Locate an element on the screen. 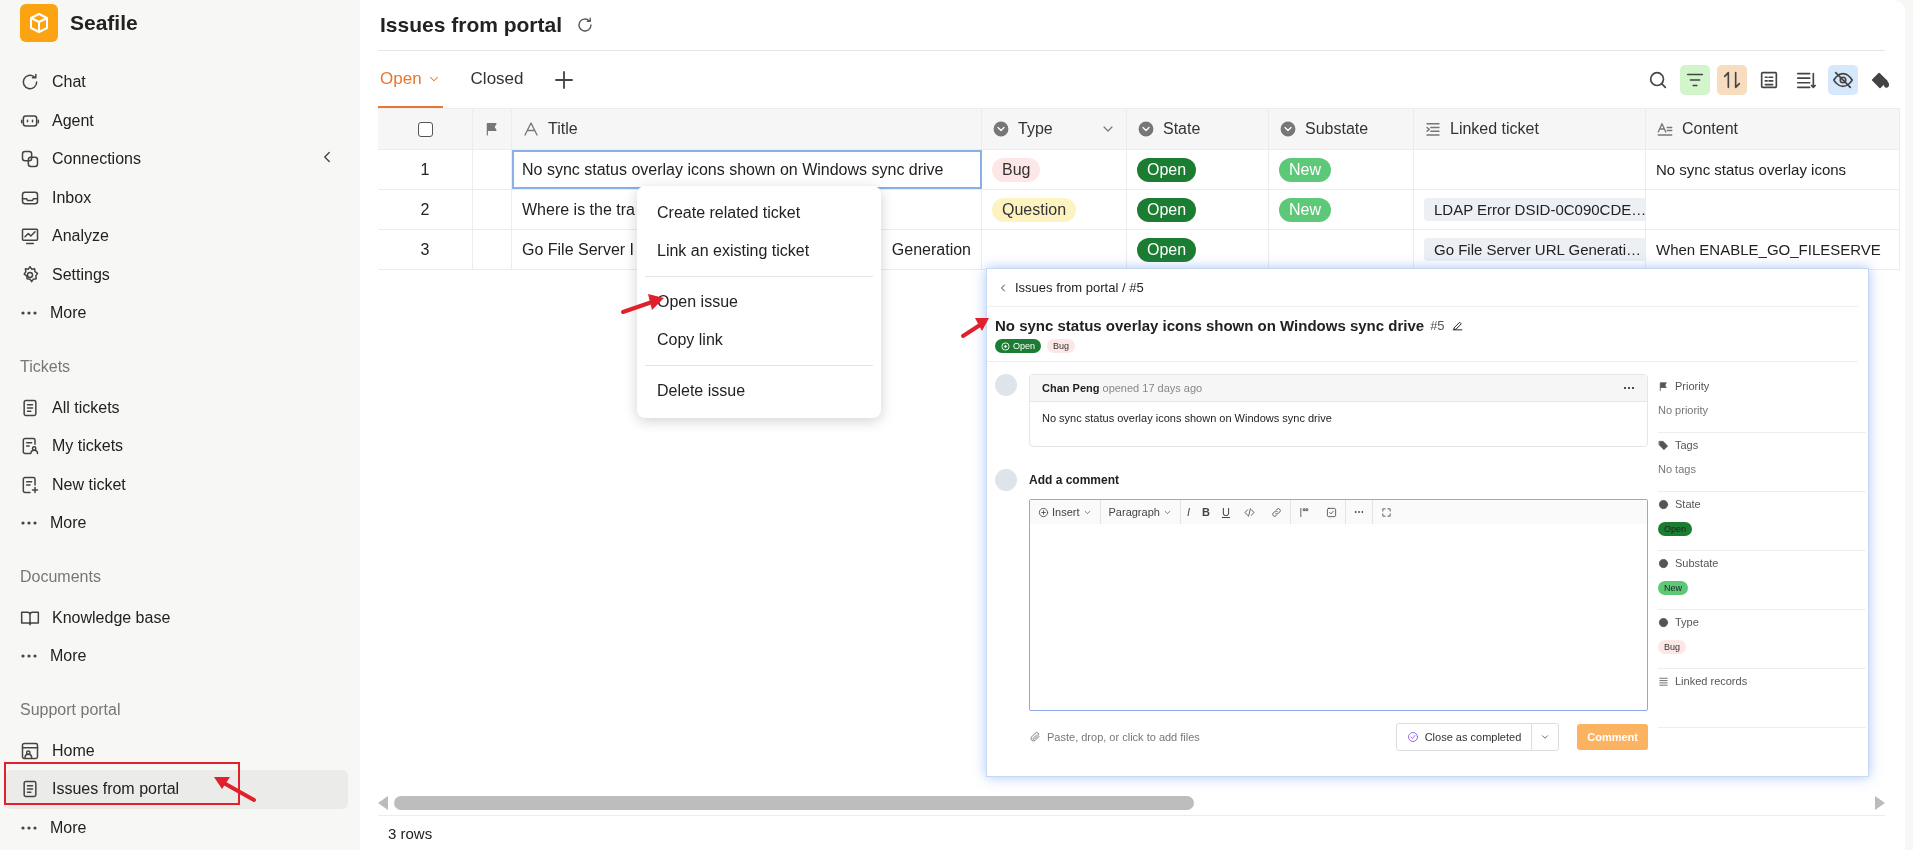 This screenshot has height=850, width=1913. detail-value: No priority is located at coordinates (1684, 410).